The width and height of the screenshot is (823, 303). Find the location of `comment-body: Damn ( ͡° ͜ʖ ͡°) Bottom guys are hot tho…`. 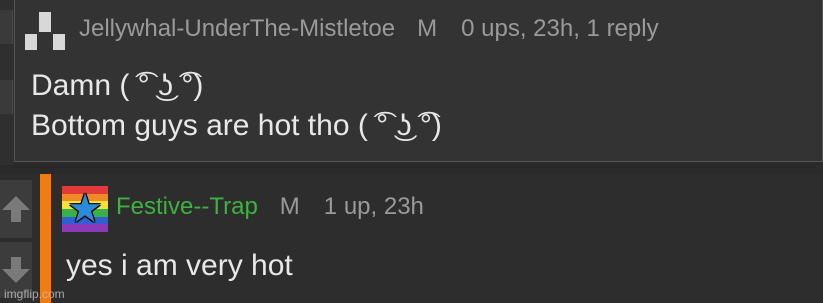

comment-body: Damn ( ͡° ͜ʖ ͡°) Bottom guys are hot tho… is located at coordinates (236, 106).